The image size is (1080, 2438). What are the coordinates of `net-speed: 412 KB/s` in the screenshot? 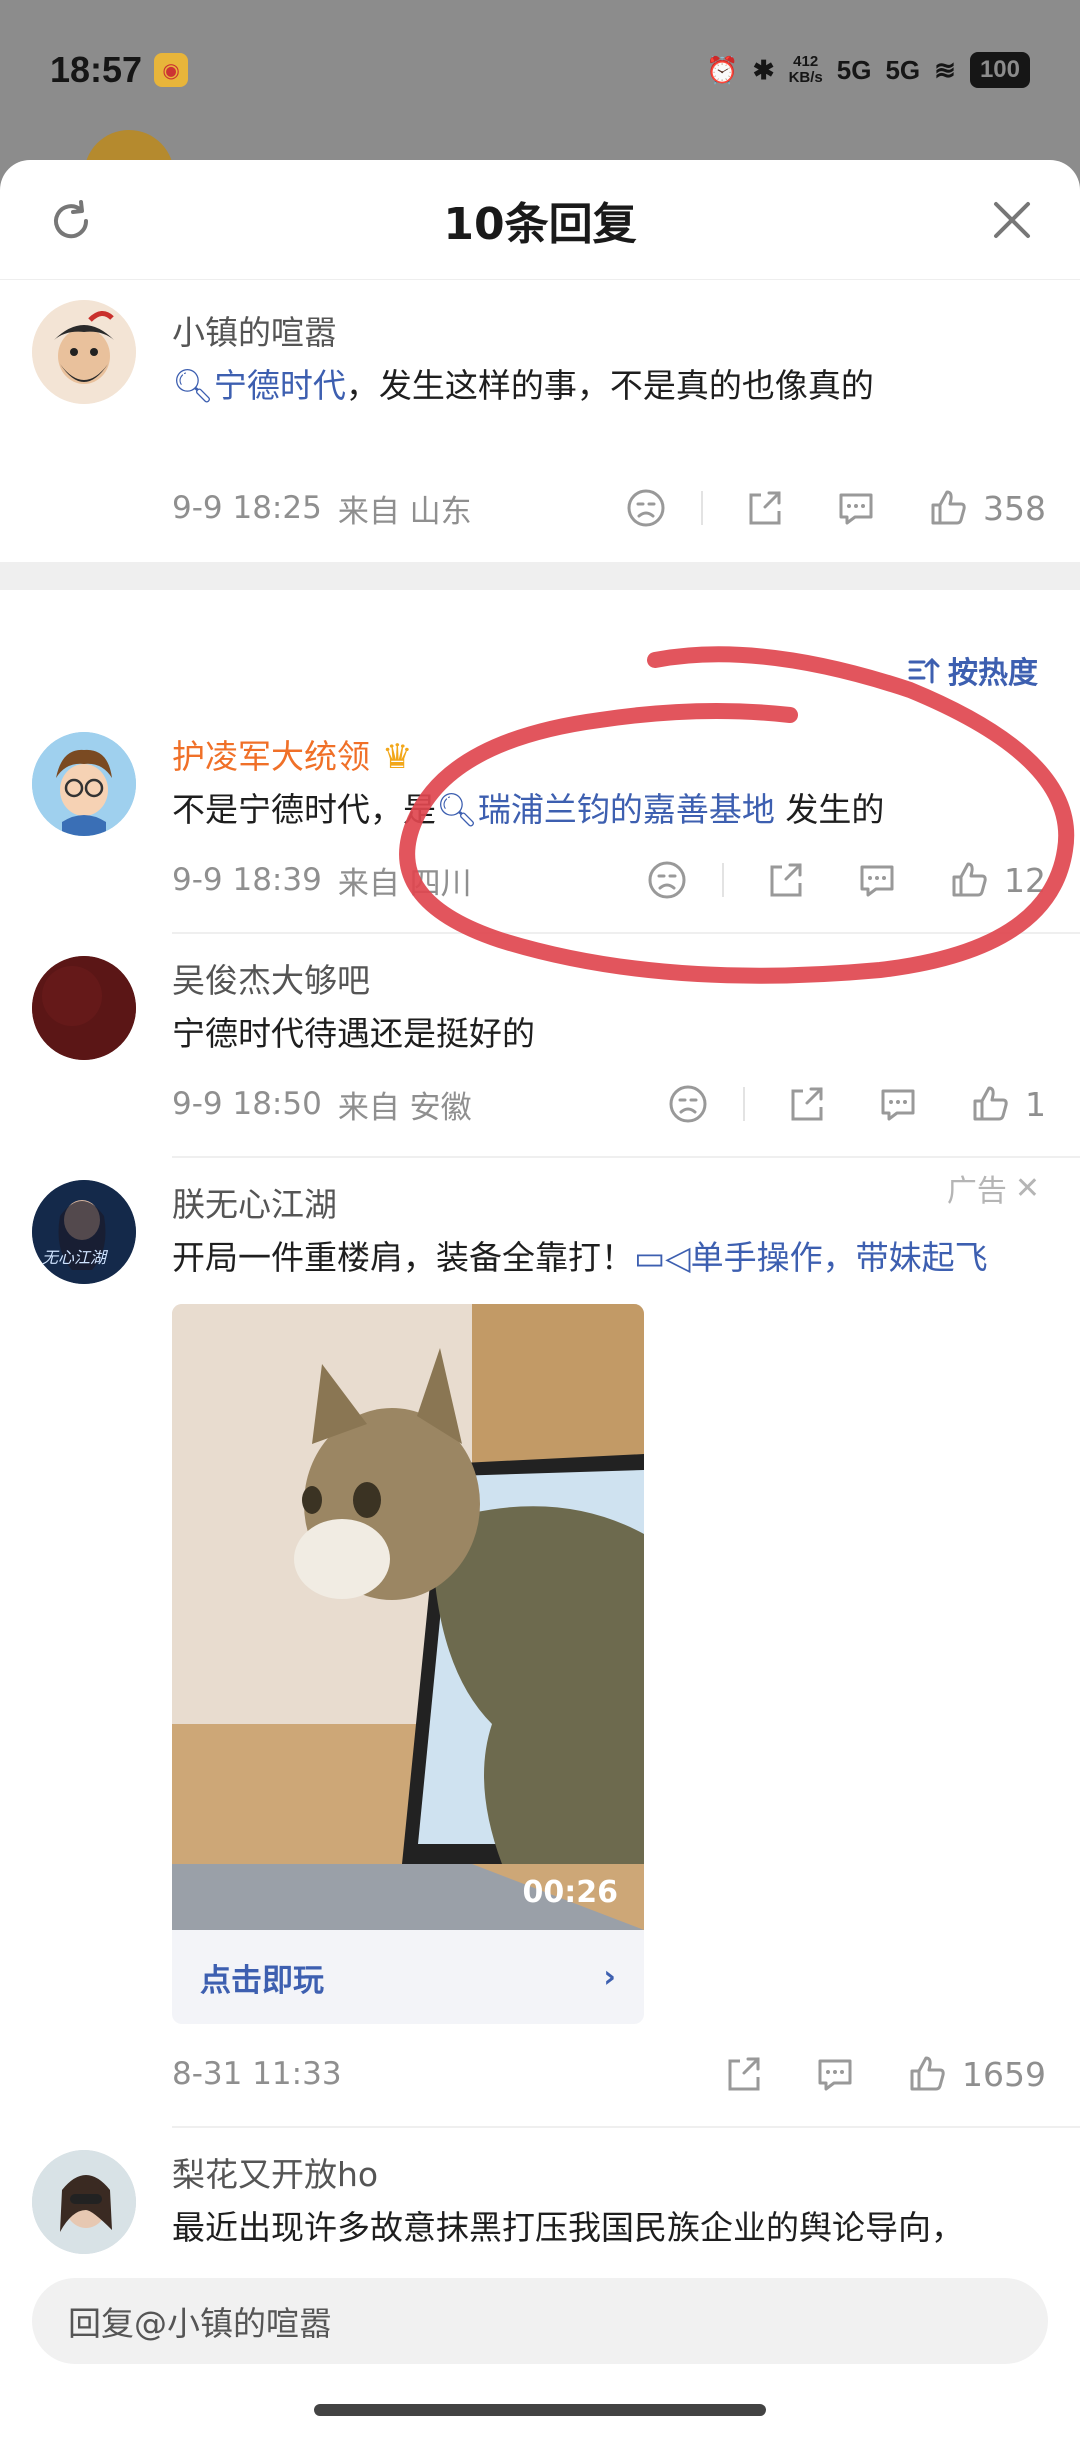 It's located at (806, 70).